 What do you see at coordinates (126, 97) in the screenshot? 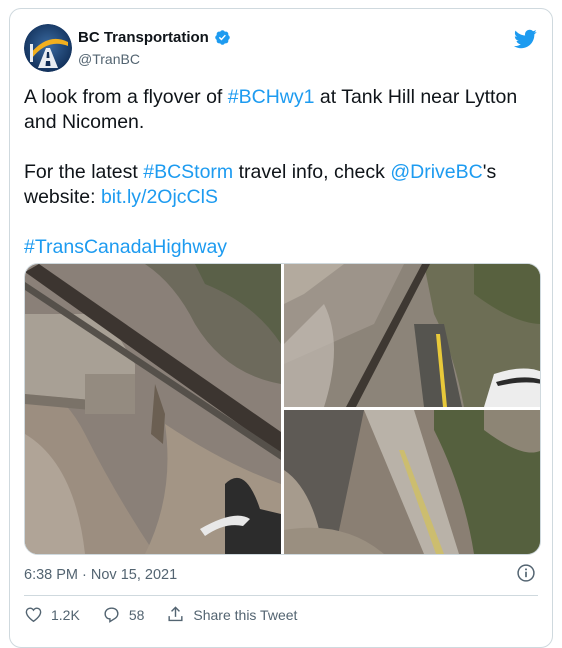
I see `tweet-text-segment: A look from a flyover of` at bounding box center [126, 97].